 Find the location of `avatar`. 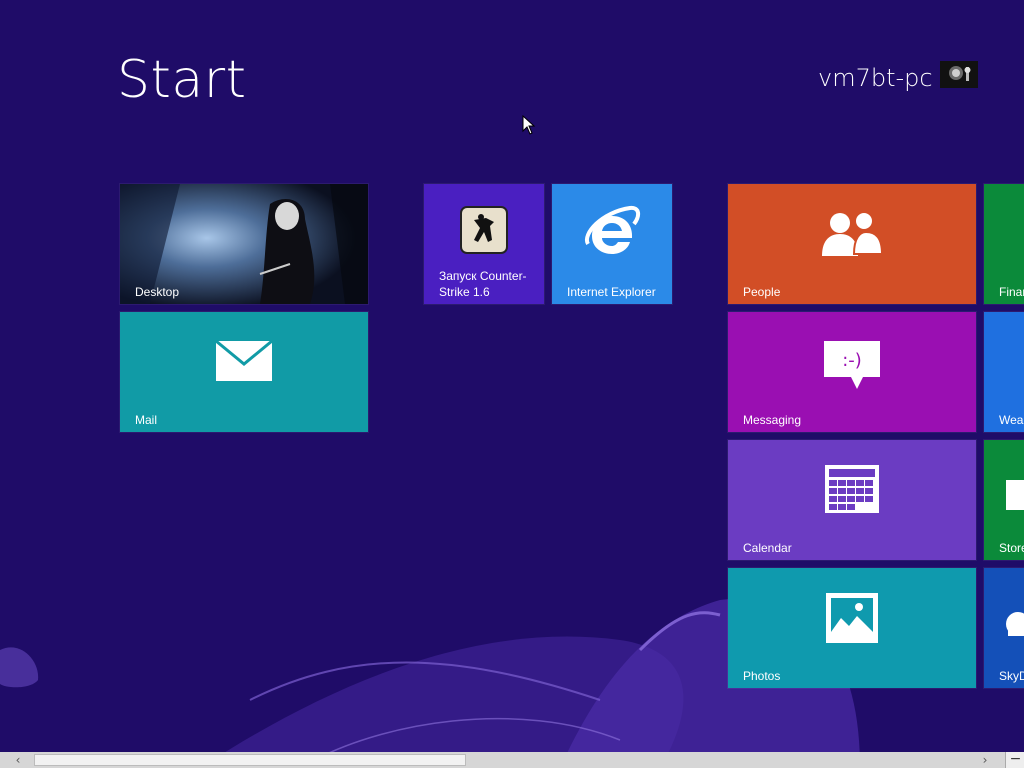

avatar is located at coordinates (959, 74).